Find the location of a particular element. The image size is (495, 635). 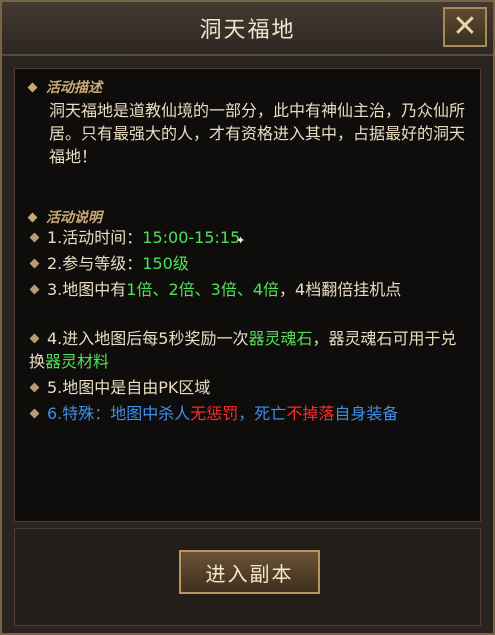

description-header: 活动描述 is located at coordinates (64, 87).